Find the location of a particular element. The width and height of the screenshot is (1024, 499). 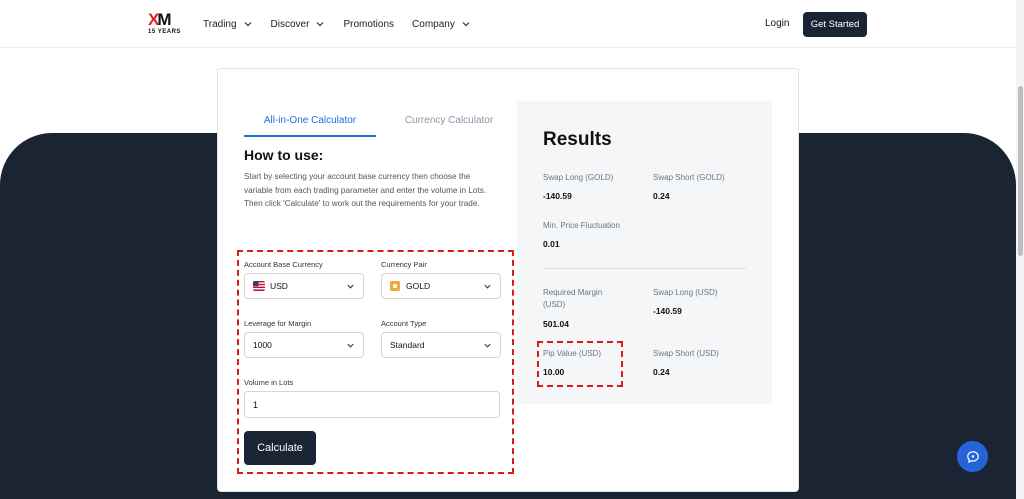

tab-all-in-one-calculator: All-in-One Calculator is located at coordinates (310, 123).